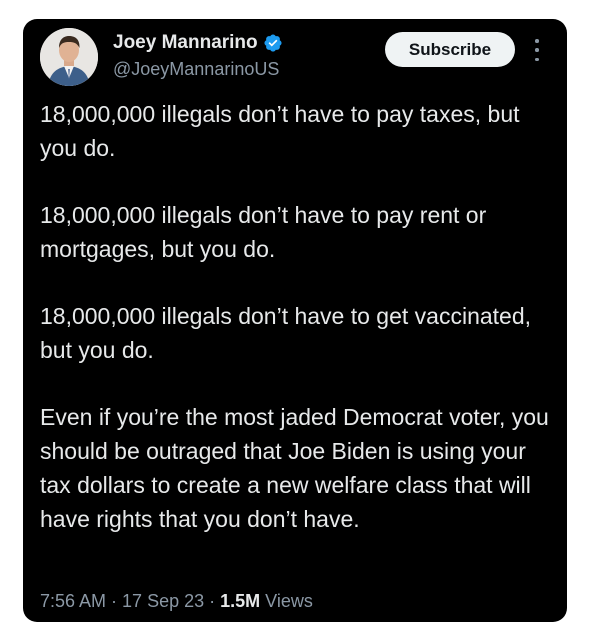 This screenshot has width=590, height=640. I want to click on views-label: Views, so click(286, 601).